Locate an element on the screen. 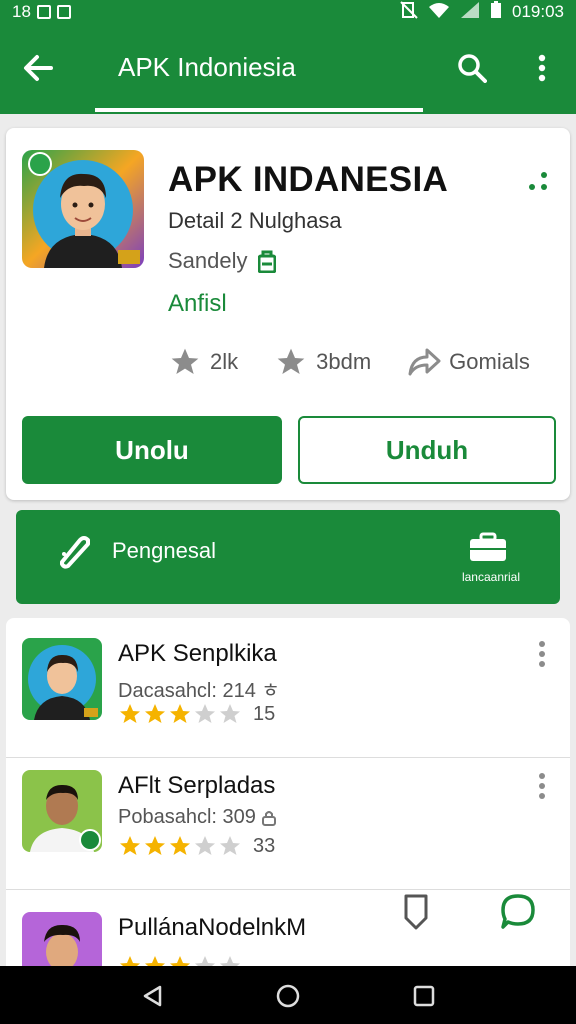  rating-count: 15 is located at coordinates (264, 713).